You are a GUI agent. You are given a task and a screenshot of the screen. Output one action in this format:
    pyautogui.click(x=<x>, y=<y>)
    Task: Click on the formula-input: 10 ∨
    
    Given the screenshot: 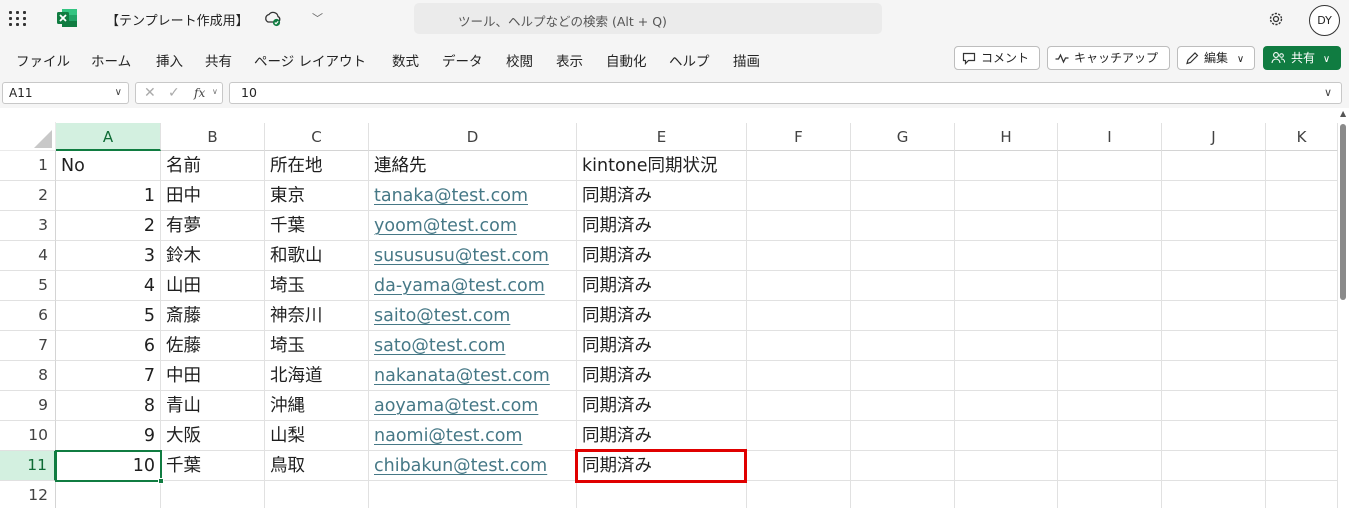 What is the action you would take?
    pyautogui.click(x=785, y=93)
    